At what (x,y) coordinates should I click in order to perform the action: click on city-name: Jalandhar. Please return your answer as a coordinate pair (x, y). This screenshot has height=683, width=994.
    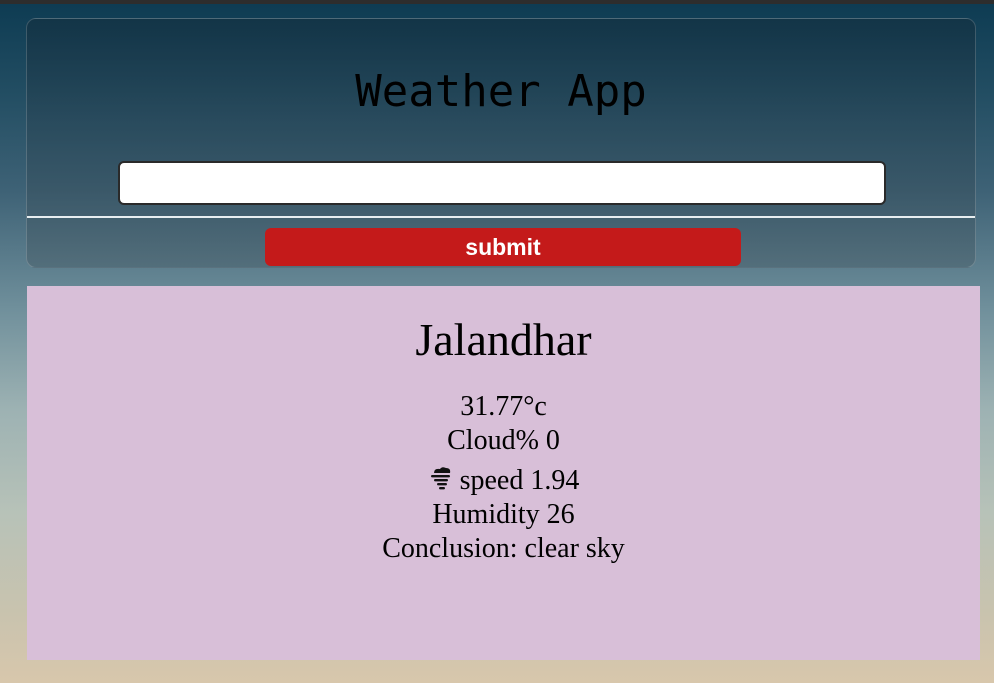
    Looking at the image, I should click on (503, 339).